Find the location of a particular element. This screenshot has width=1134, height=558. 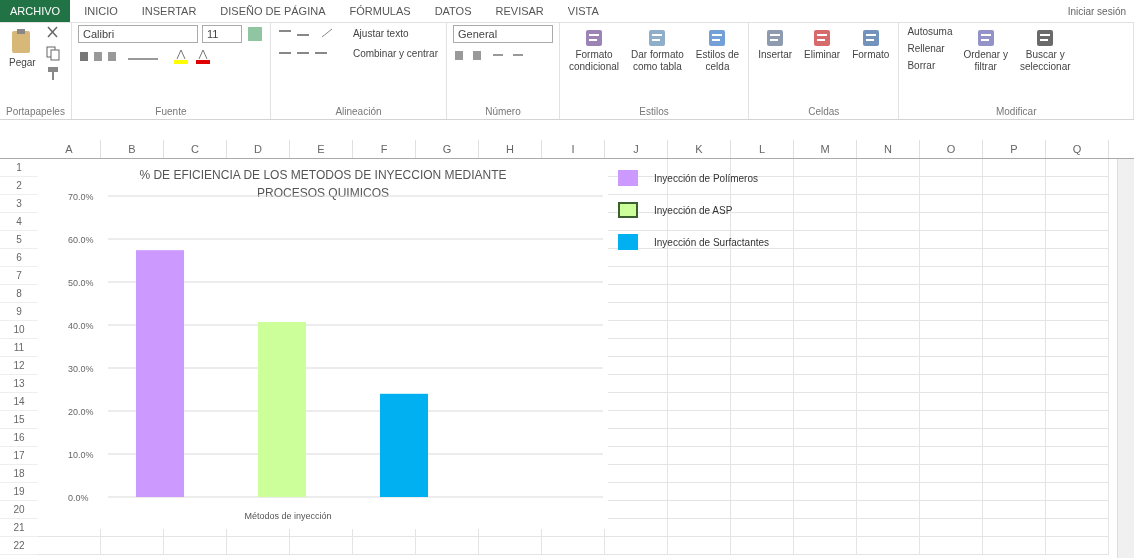

group-label: Número is located at coordinates (503, 111).